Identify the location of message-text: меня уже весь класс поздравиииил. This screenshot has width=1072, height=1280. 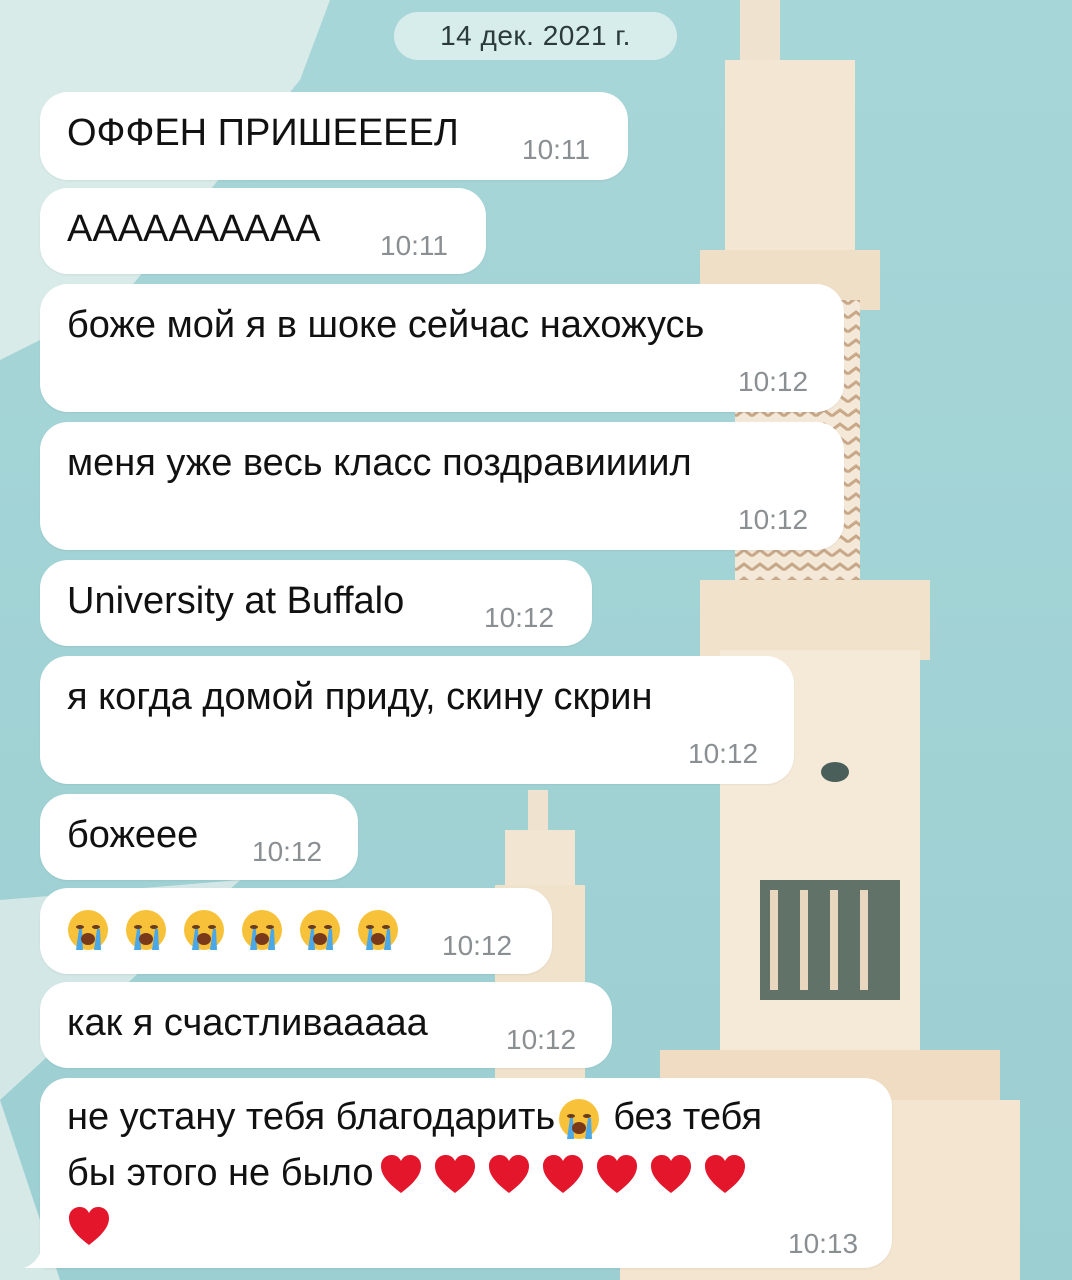
(379, 463).